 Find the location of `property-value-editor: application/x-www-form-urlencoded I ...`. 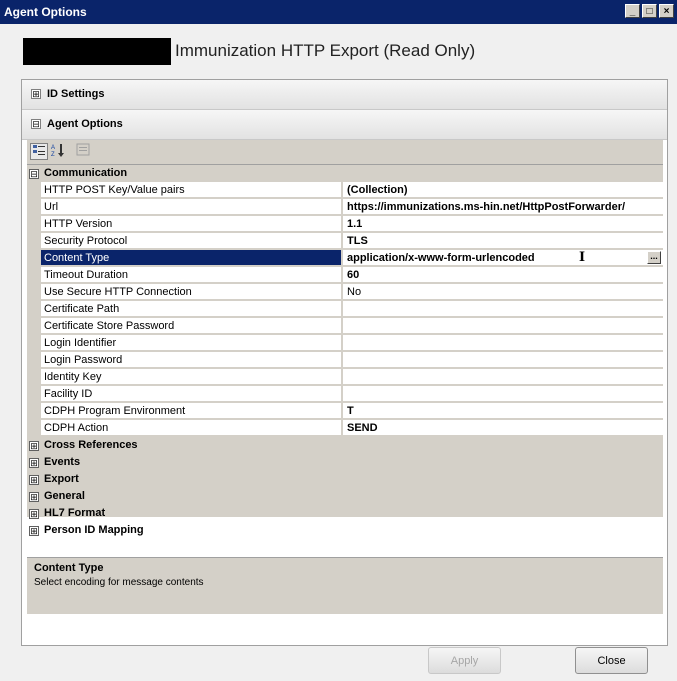

property-value-editor: application/x-www-form-urlencoded I ... is located at coordinates (502, 258).